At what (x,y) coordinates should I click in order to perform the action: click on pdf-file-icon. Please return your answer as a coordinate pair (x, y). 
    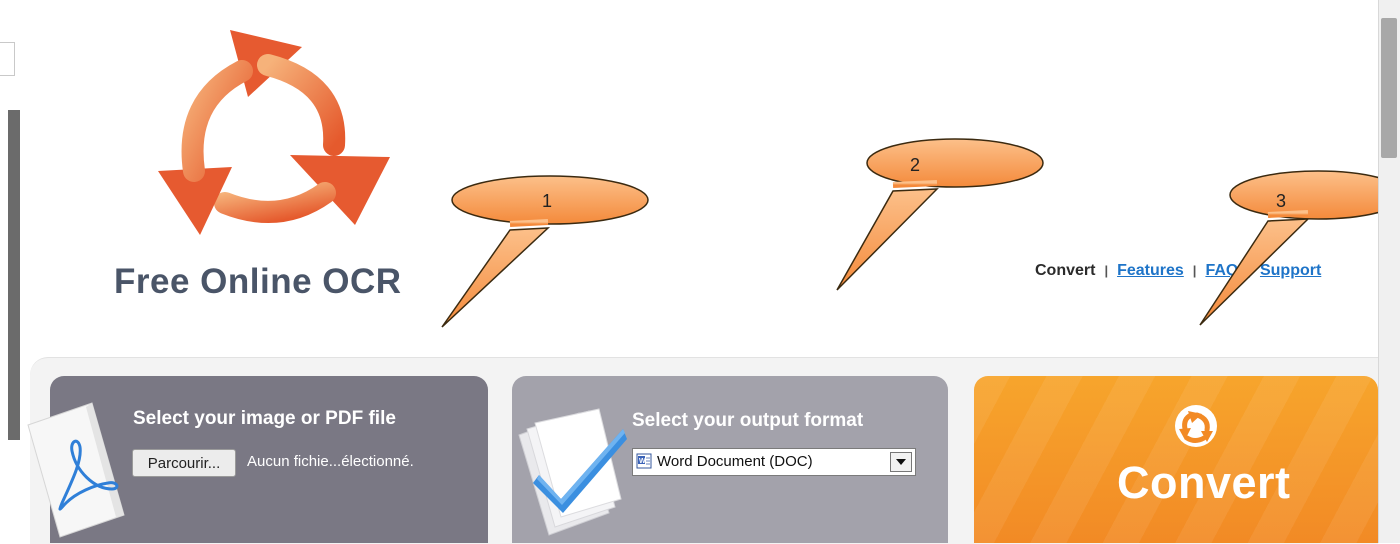
    Looking at the image, I should click on (76, 470).